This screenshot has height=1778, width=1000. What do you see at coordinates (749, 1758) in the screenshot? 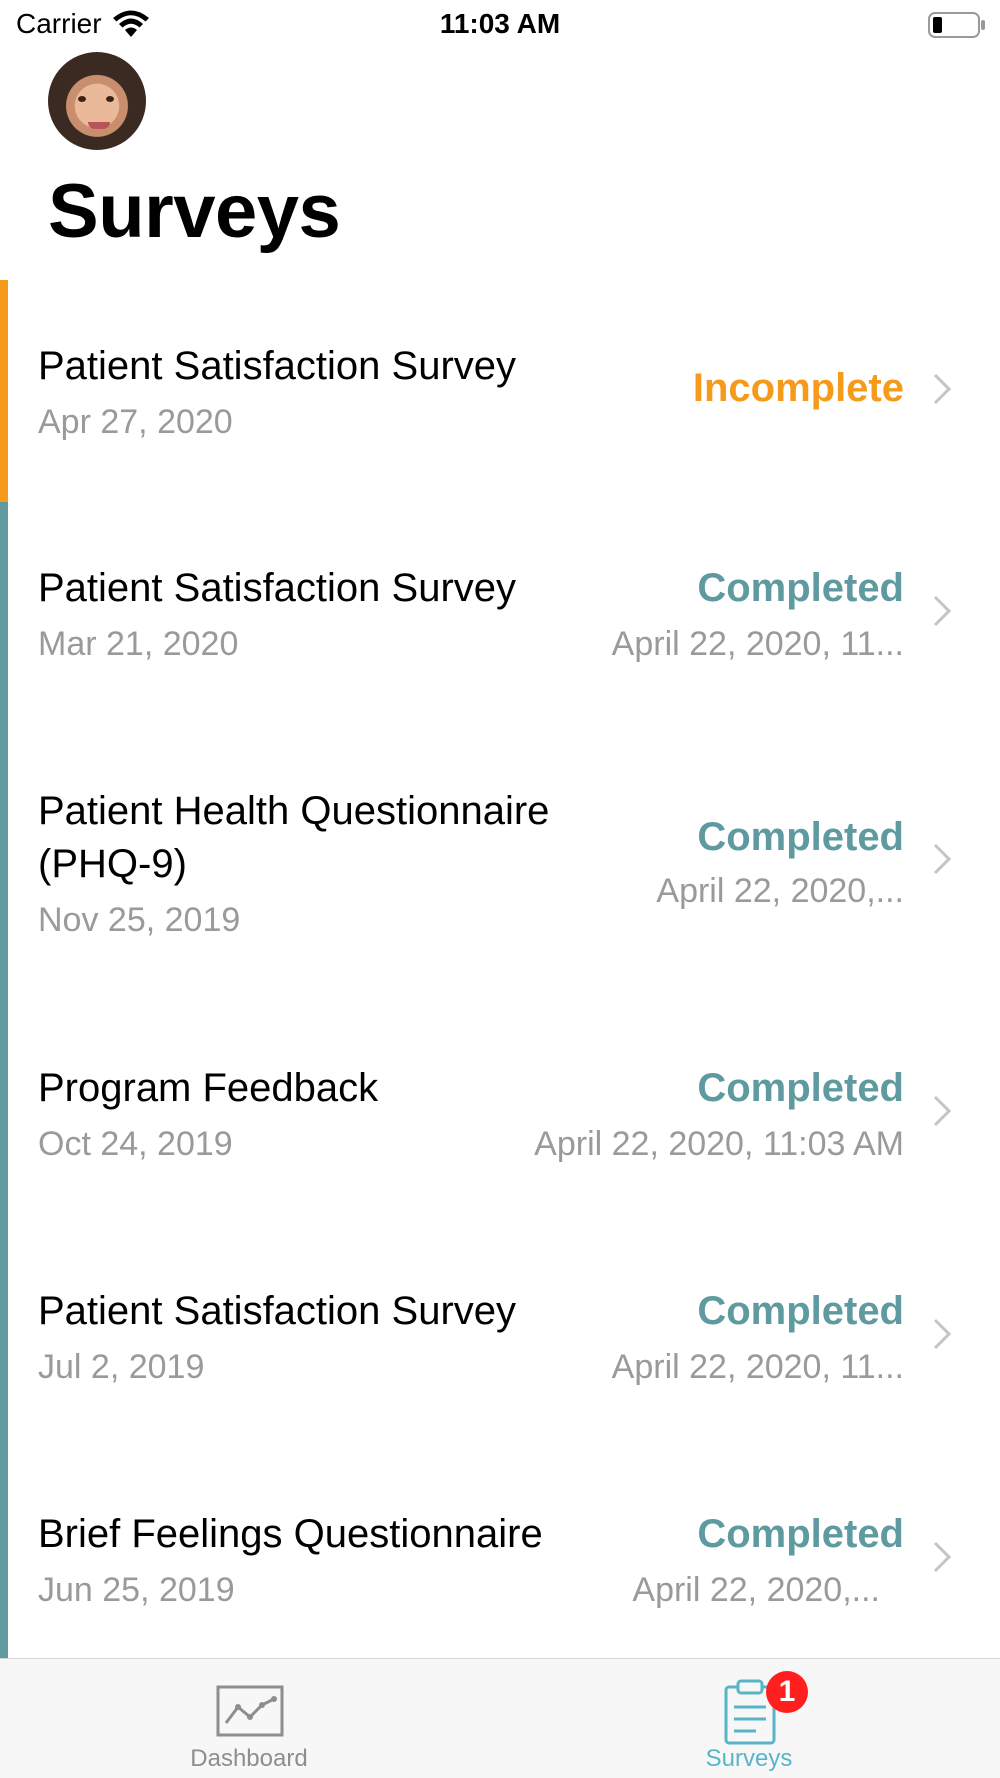
I see `tab-label: Surveys` at bounding box center [749, 1758].